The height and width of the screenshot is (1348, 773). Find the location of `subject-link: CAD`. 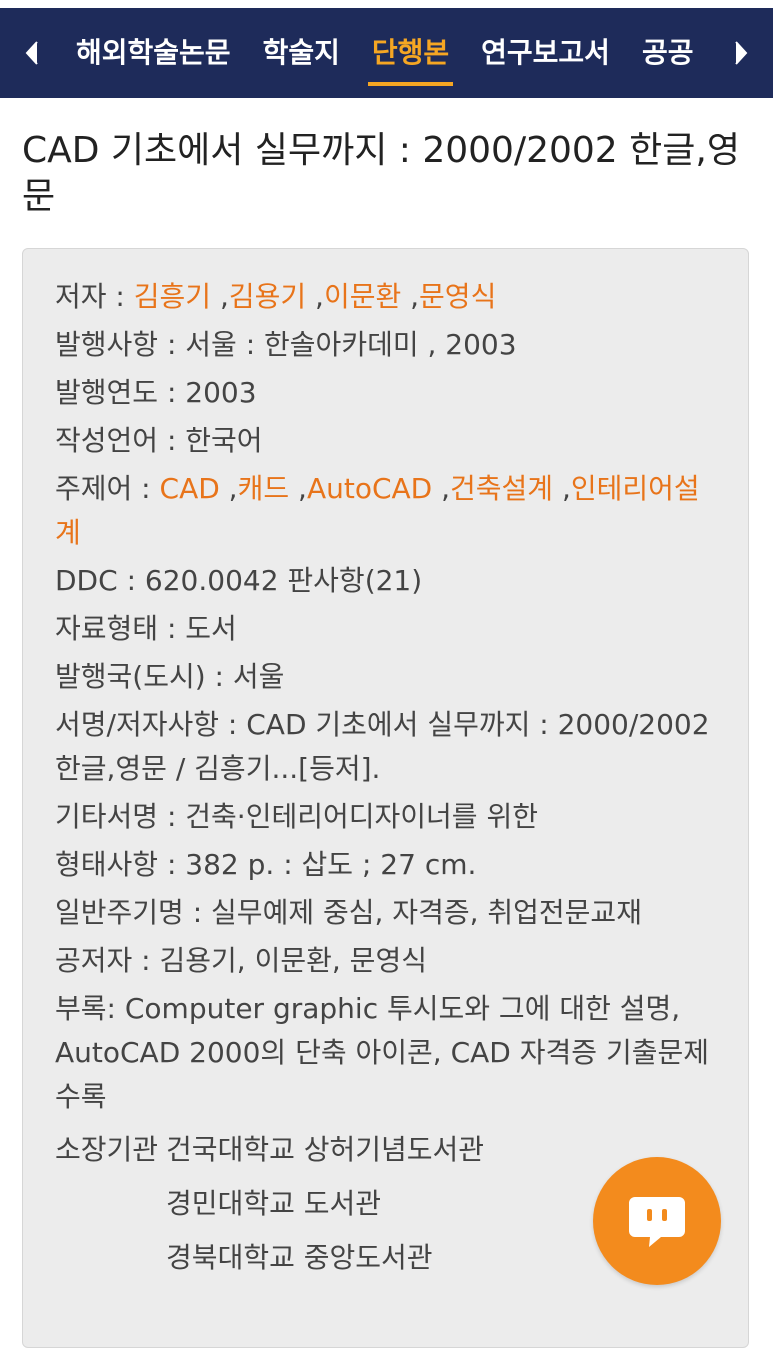

subject-link: CAD is located at coordinates (190, 488).